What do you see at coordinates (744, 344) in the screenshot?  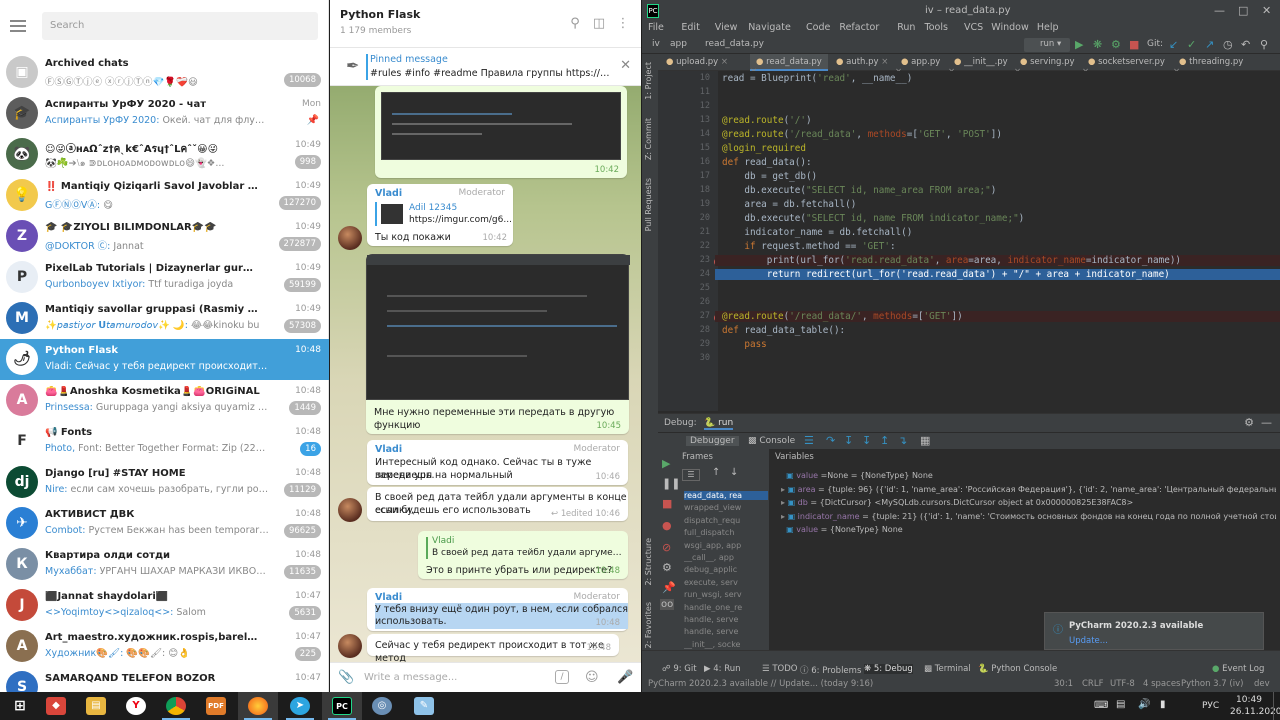 I see `code-line: pass` at bounding box center [744, 344].